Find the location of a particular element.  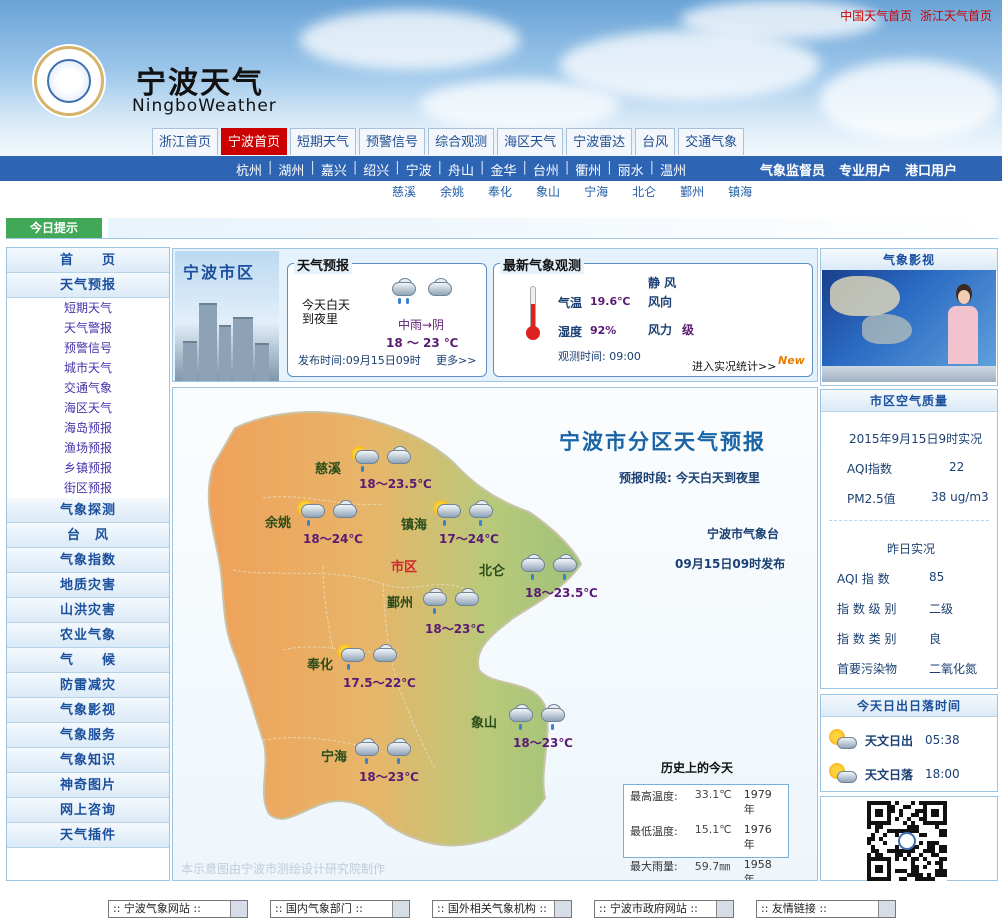

map-label-yinzhou: 鄞州 is located at coordinates (400, 601).